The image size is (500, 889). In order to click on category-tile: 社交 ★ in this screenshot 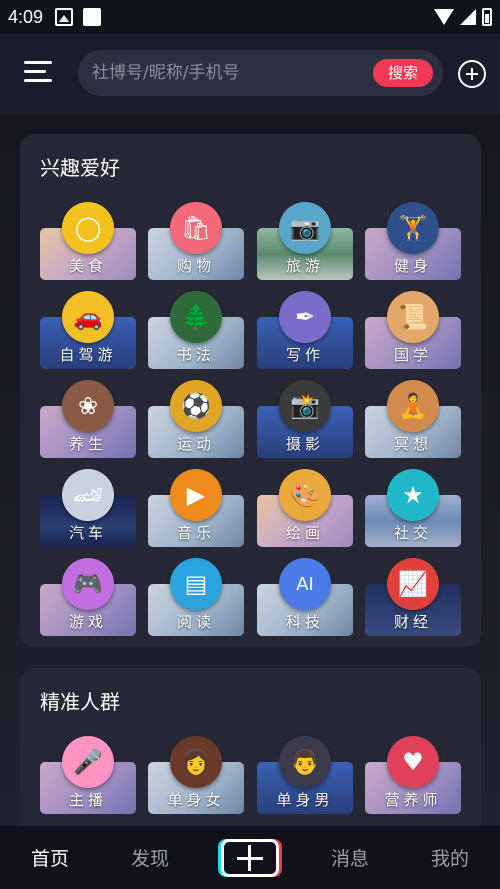, I will do `click(413, 509)`.